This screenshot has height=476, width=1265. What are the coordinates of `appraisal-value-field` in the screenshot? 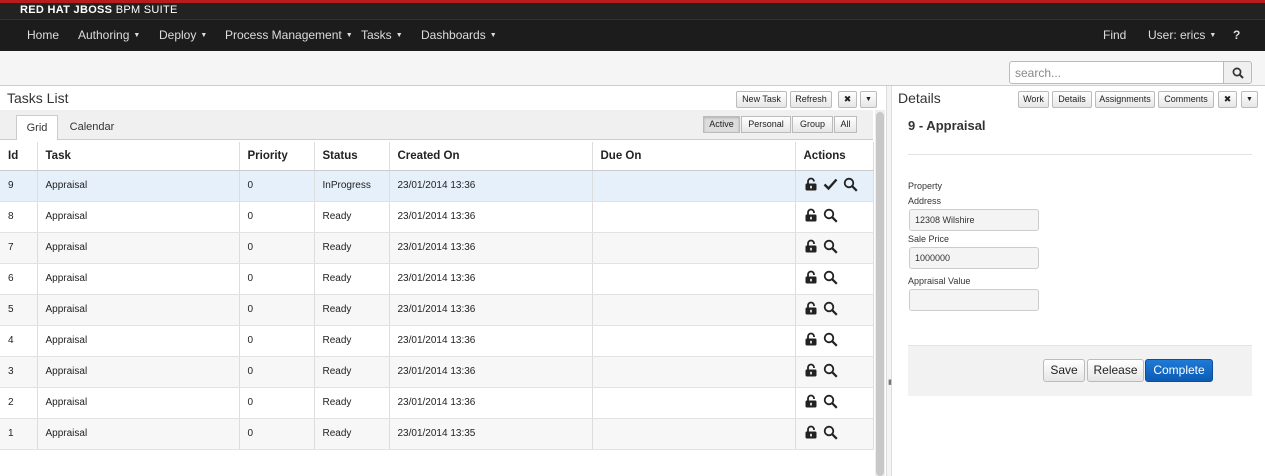 It's located at (974, 300).